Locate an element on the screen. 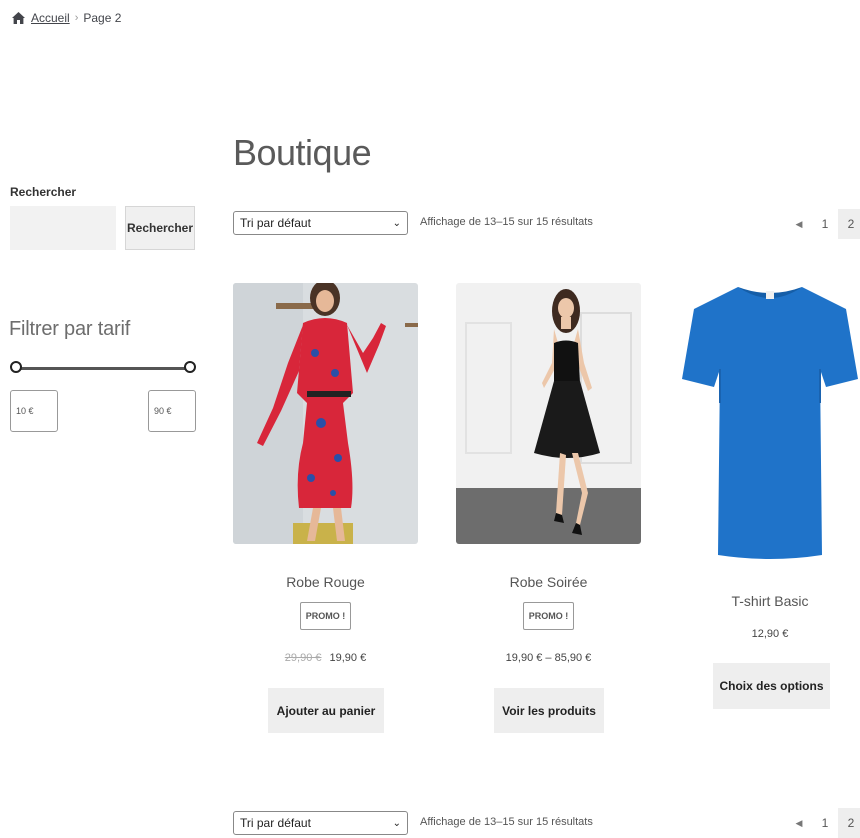  pagination-bottom: ◀ 1 2 is located at coordinates (823, 823).